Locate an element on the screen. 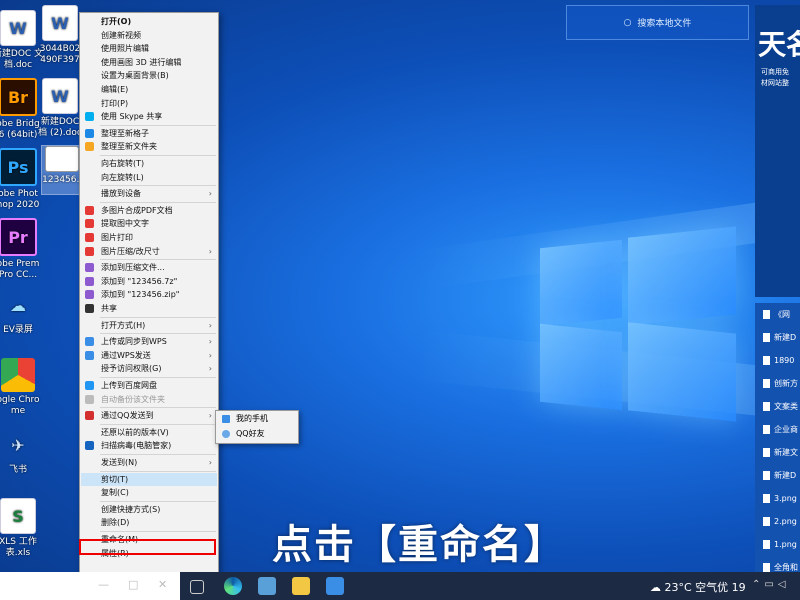 The image size is (800, 600). weather-widget: ☁ 23°C 空气优 19 is located at coordinates (698, 587).